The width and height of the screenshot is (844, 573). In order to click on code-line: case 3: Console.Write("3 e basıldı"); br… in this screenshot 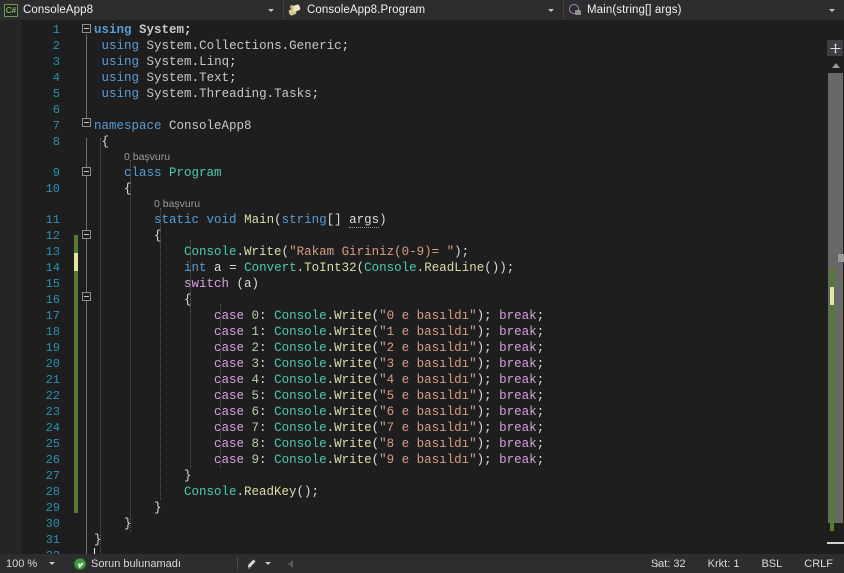, I will do `click(379, 364)`.